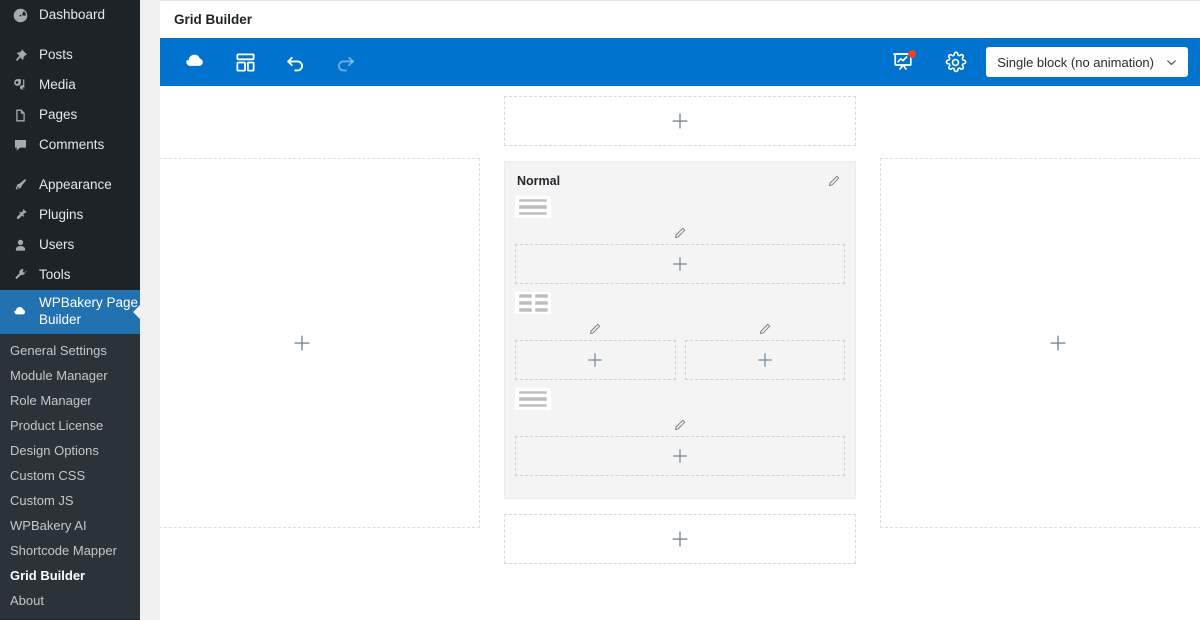 The height and width of the screenshot is (620, 1200). What do you see at coordinates (680, 19) in the screenshot?
I see `page-header: Grid Builder` at bounding box center [680, 19].